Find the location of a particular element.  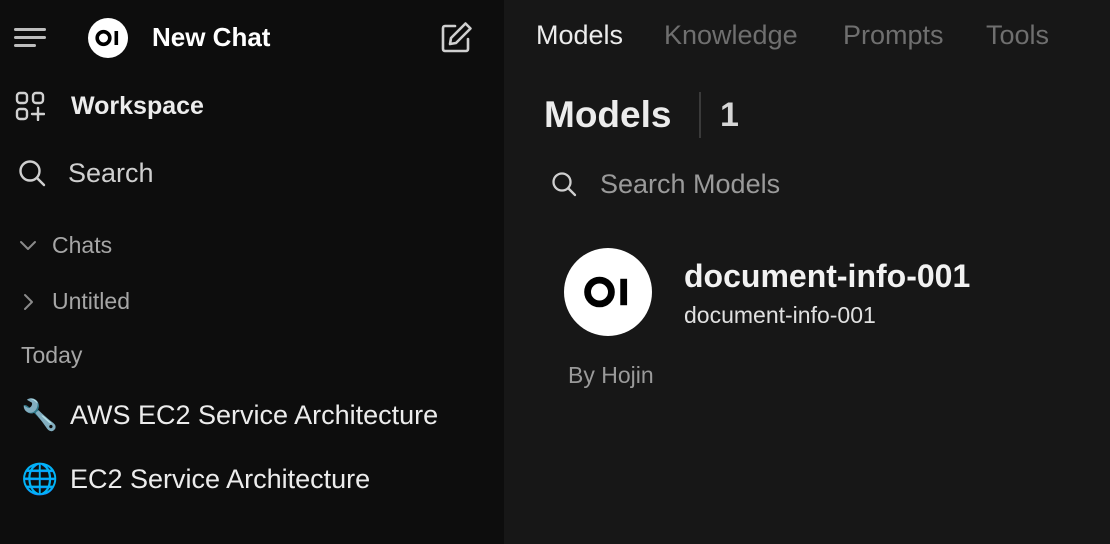

today-section-label: Today is located at coordinates (52, 355).